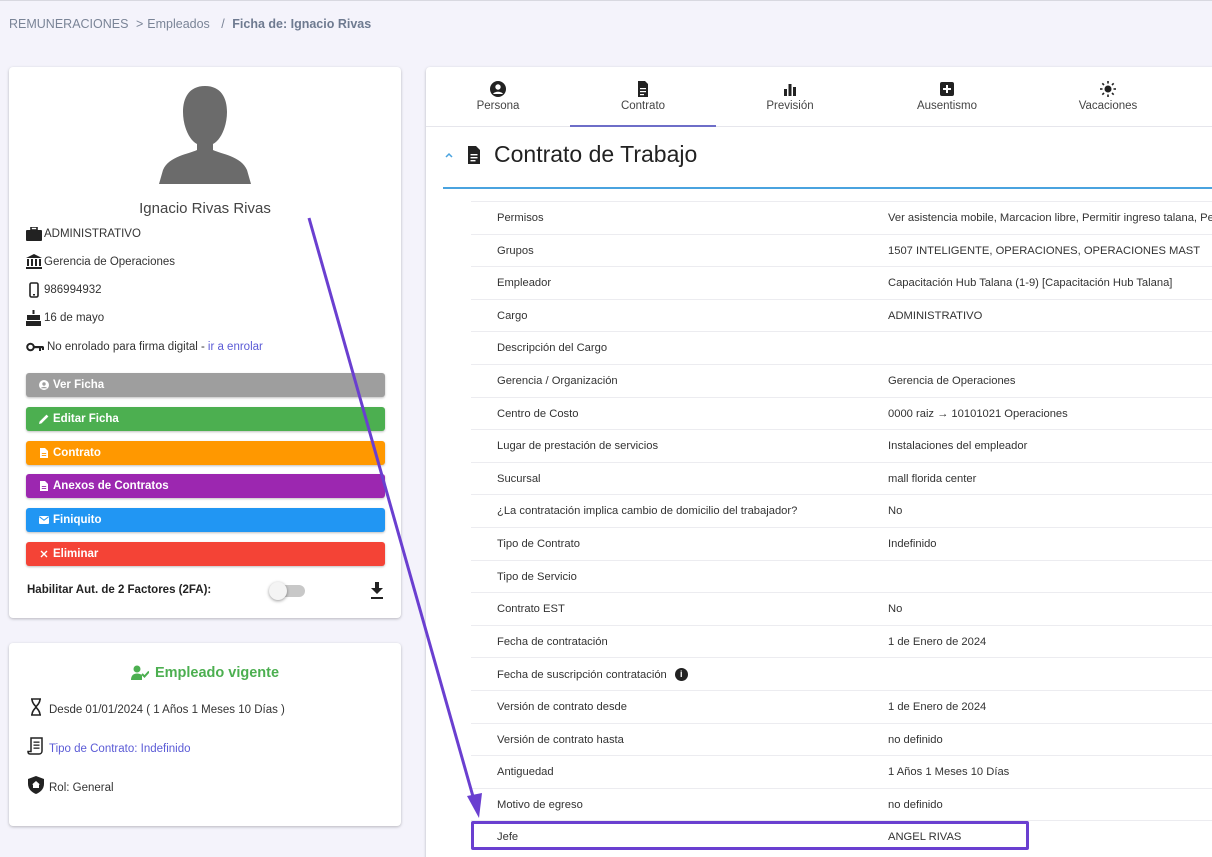 The height and width of the screenshot is (857, 1212). What do you see at coordinates (288, 591) in the screenshot?
I see `twofa-toggle` at bounding box center [288, 591].